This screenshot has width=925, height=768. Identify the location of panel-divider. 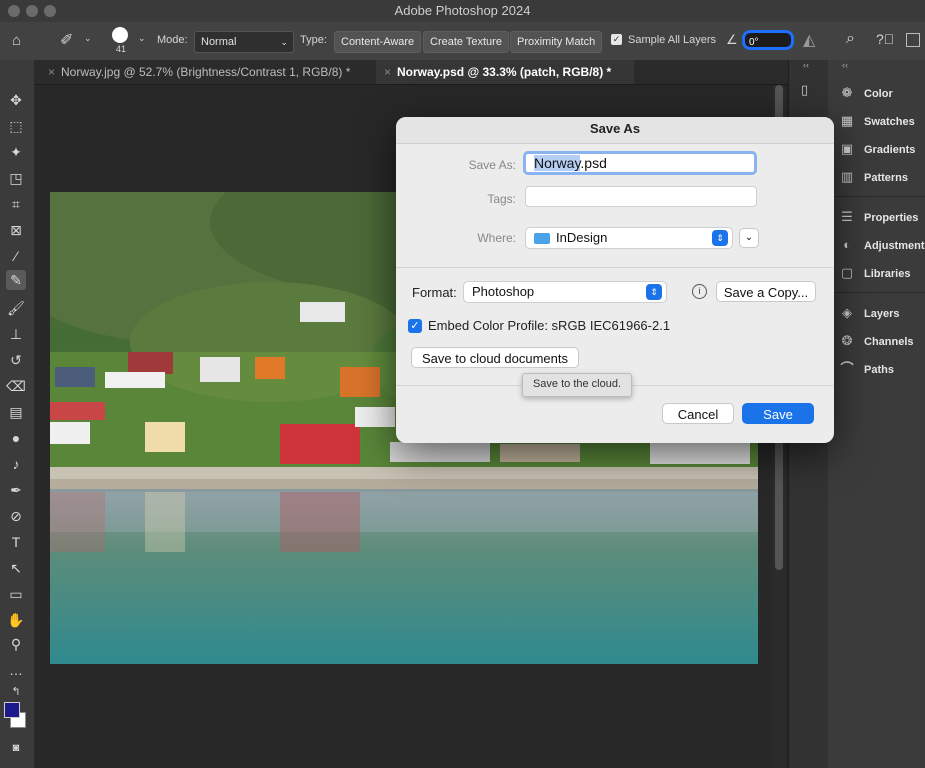
(876, 292).